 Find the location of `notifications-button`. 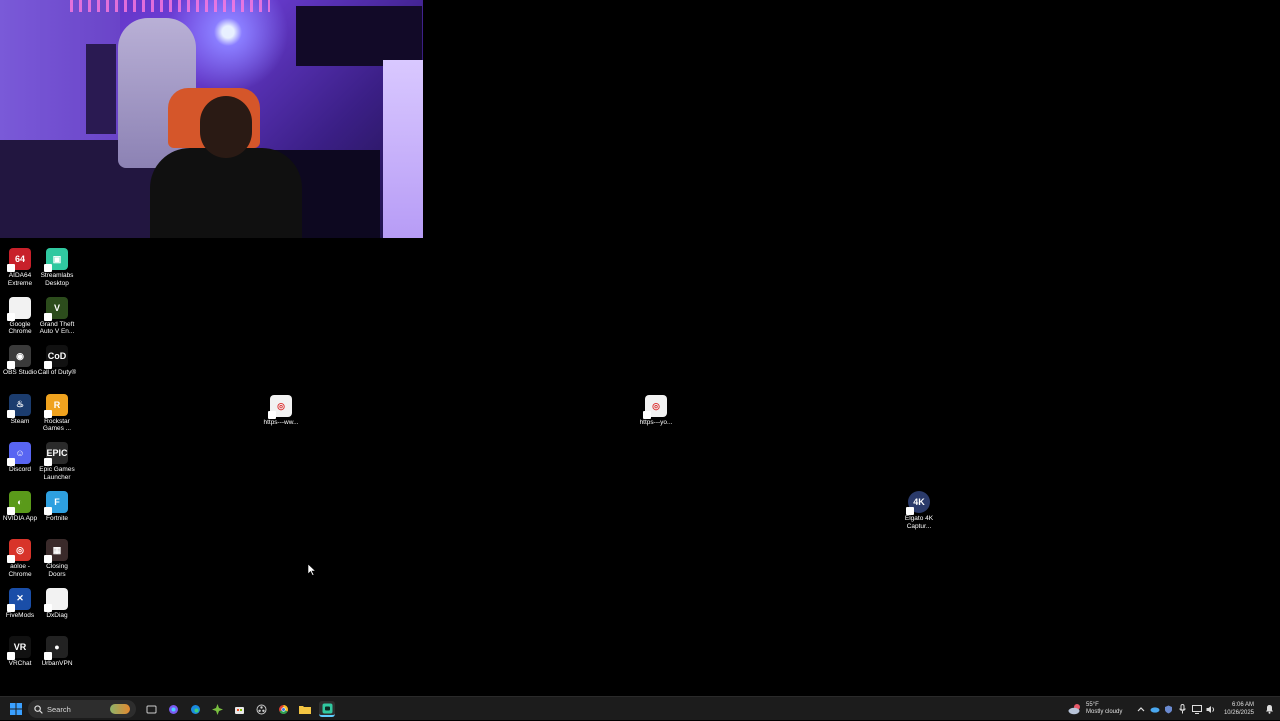

notifications-button is located at coordinates (1269, 709).